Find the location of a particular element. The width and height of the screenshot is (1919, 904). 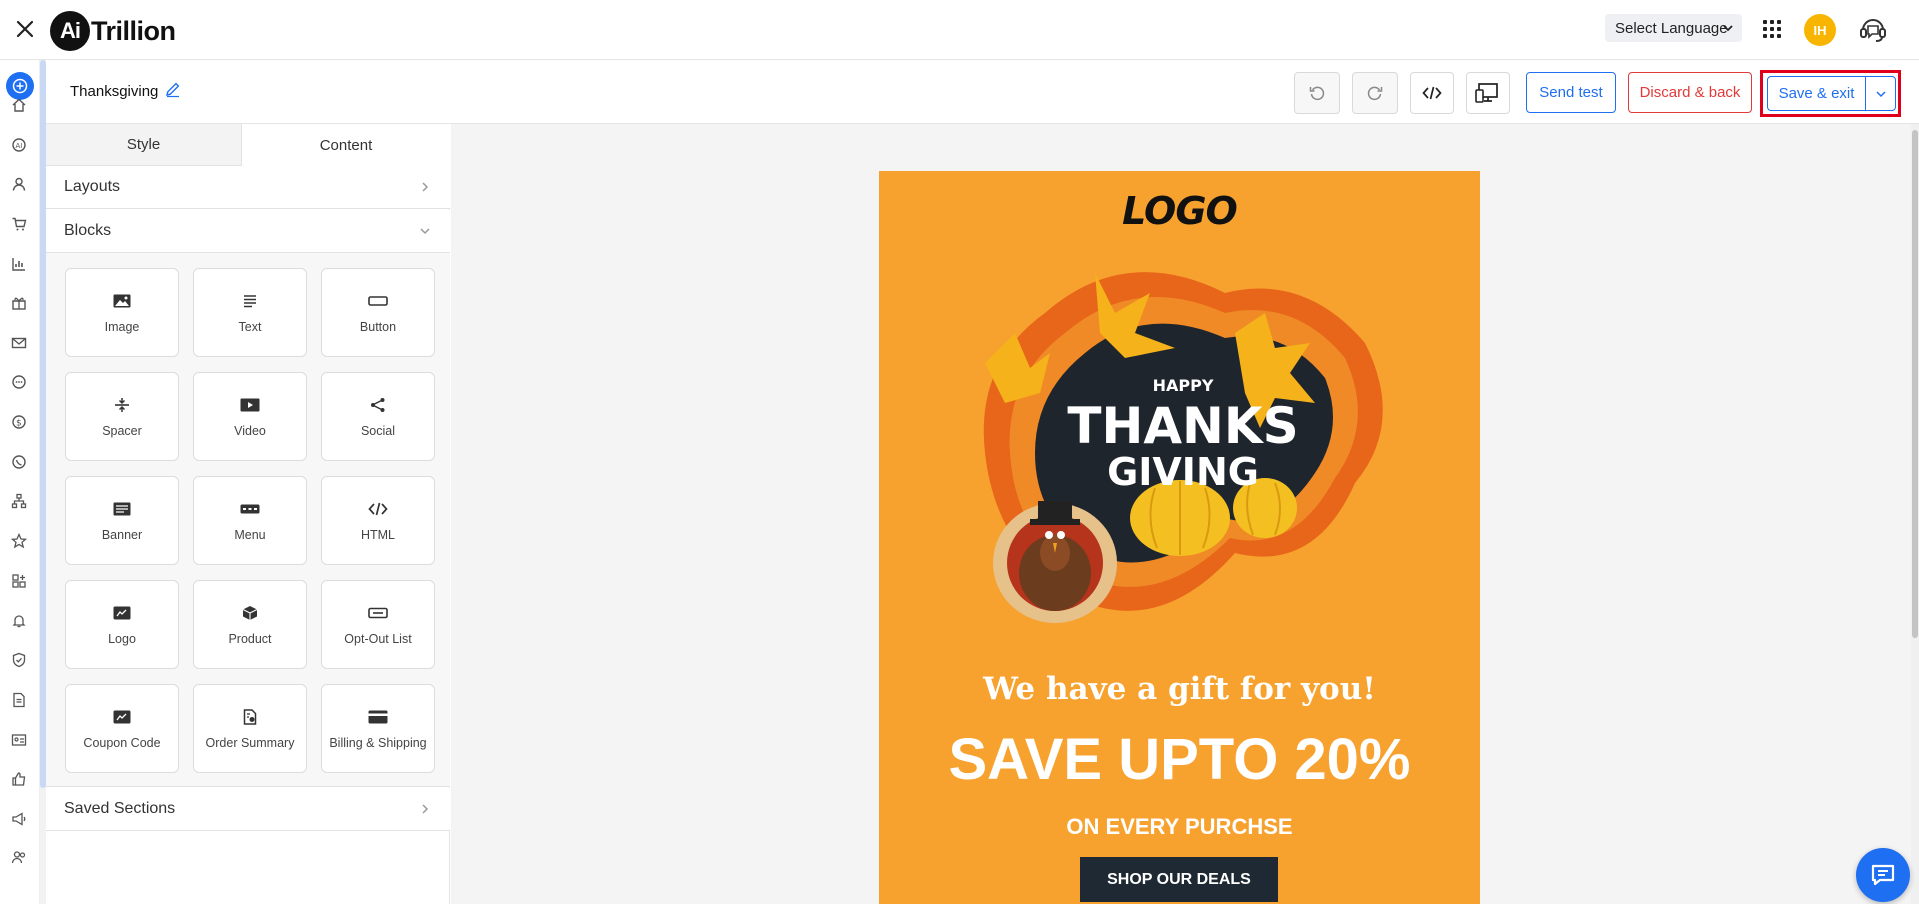

device-preview-button is located at coordinates (1488, 93).